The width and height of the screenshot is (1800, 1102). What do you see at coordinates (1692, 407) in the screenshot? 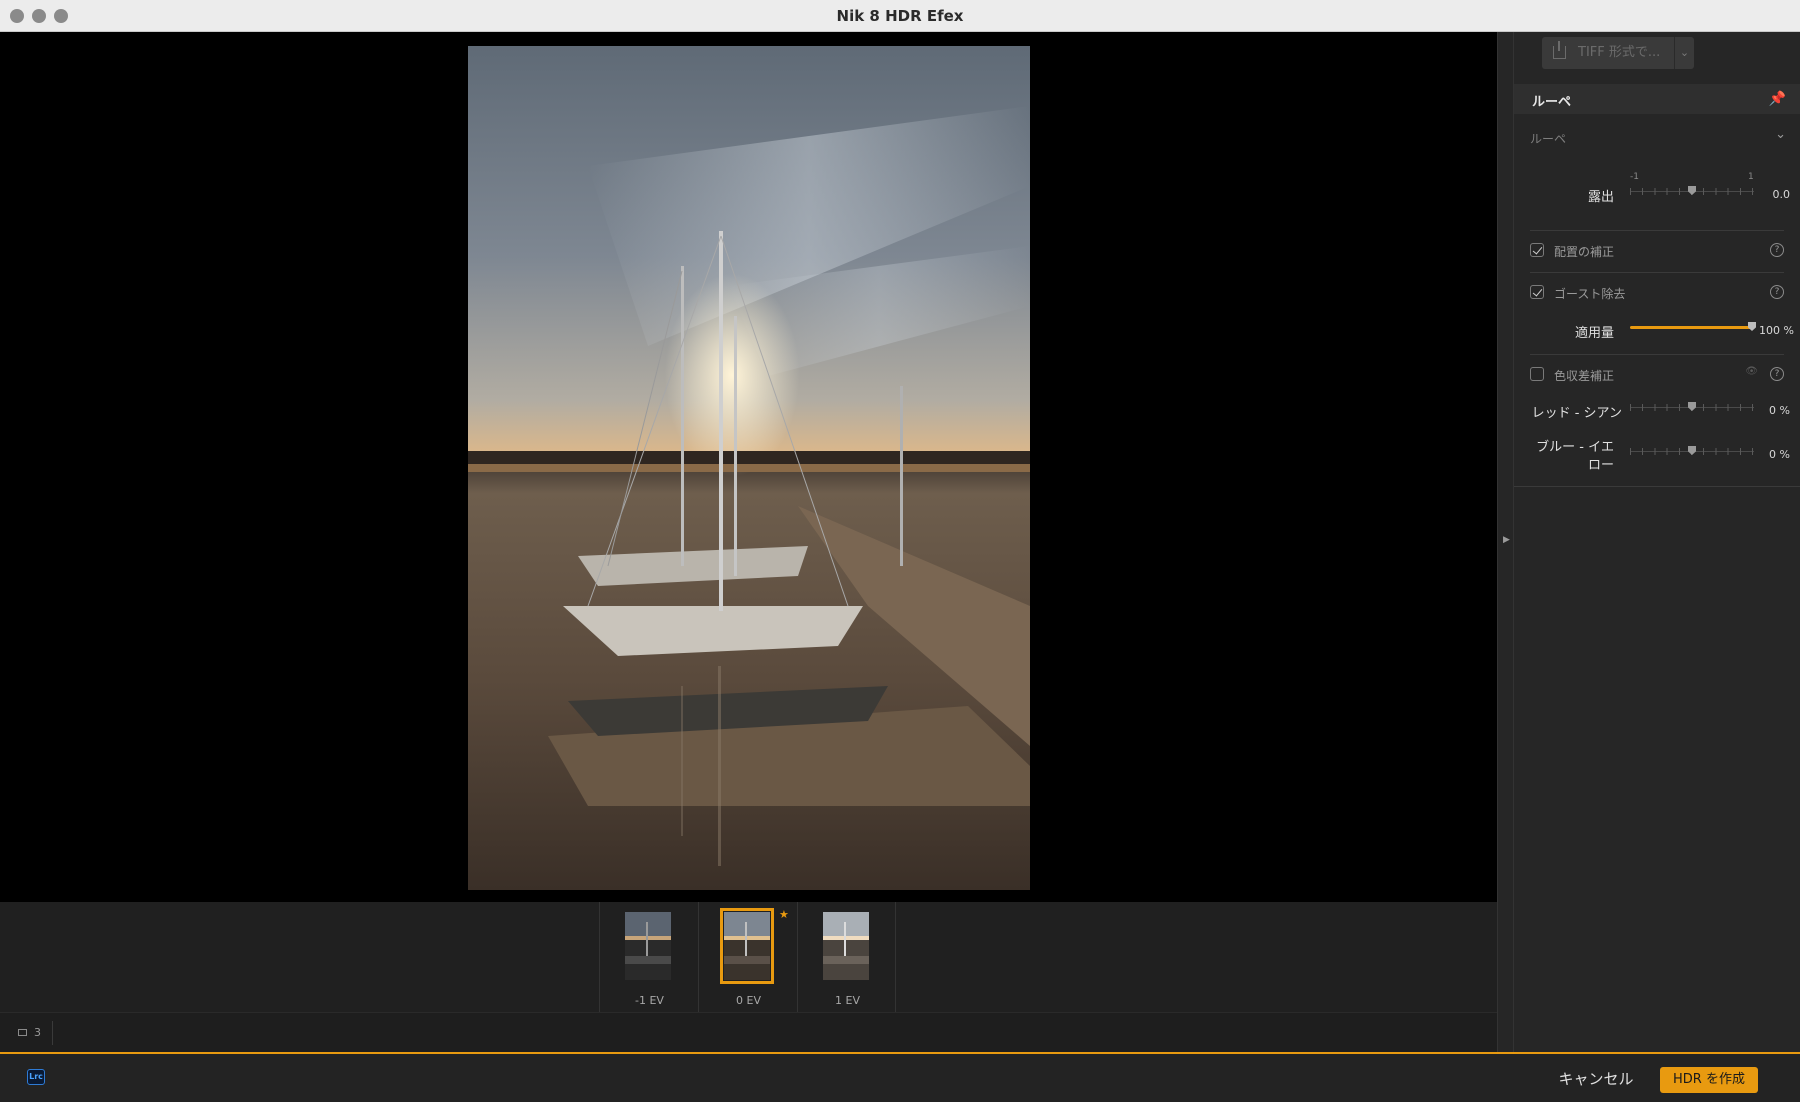
I see `red-cyan-slider` at bounding box center [1692, 407].